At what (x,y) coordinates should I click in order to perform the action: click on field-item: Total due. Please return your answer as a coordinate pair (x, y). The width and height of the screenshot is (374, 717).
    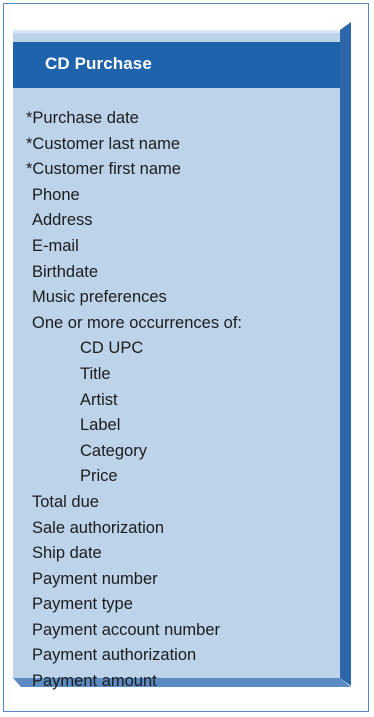
    Looking at the image, I should click on (65, 501).